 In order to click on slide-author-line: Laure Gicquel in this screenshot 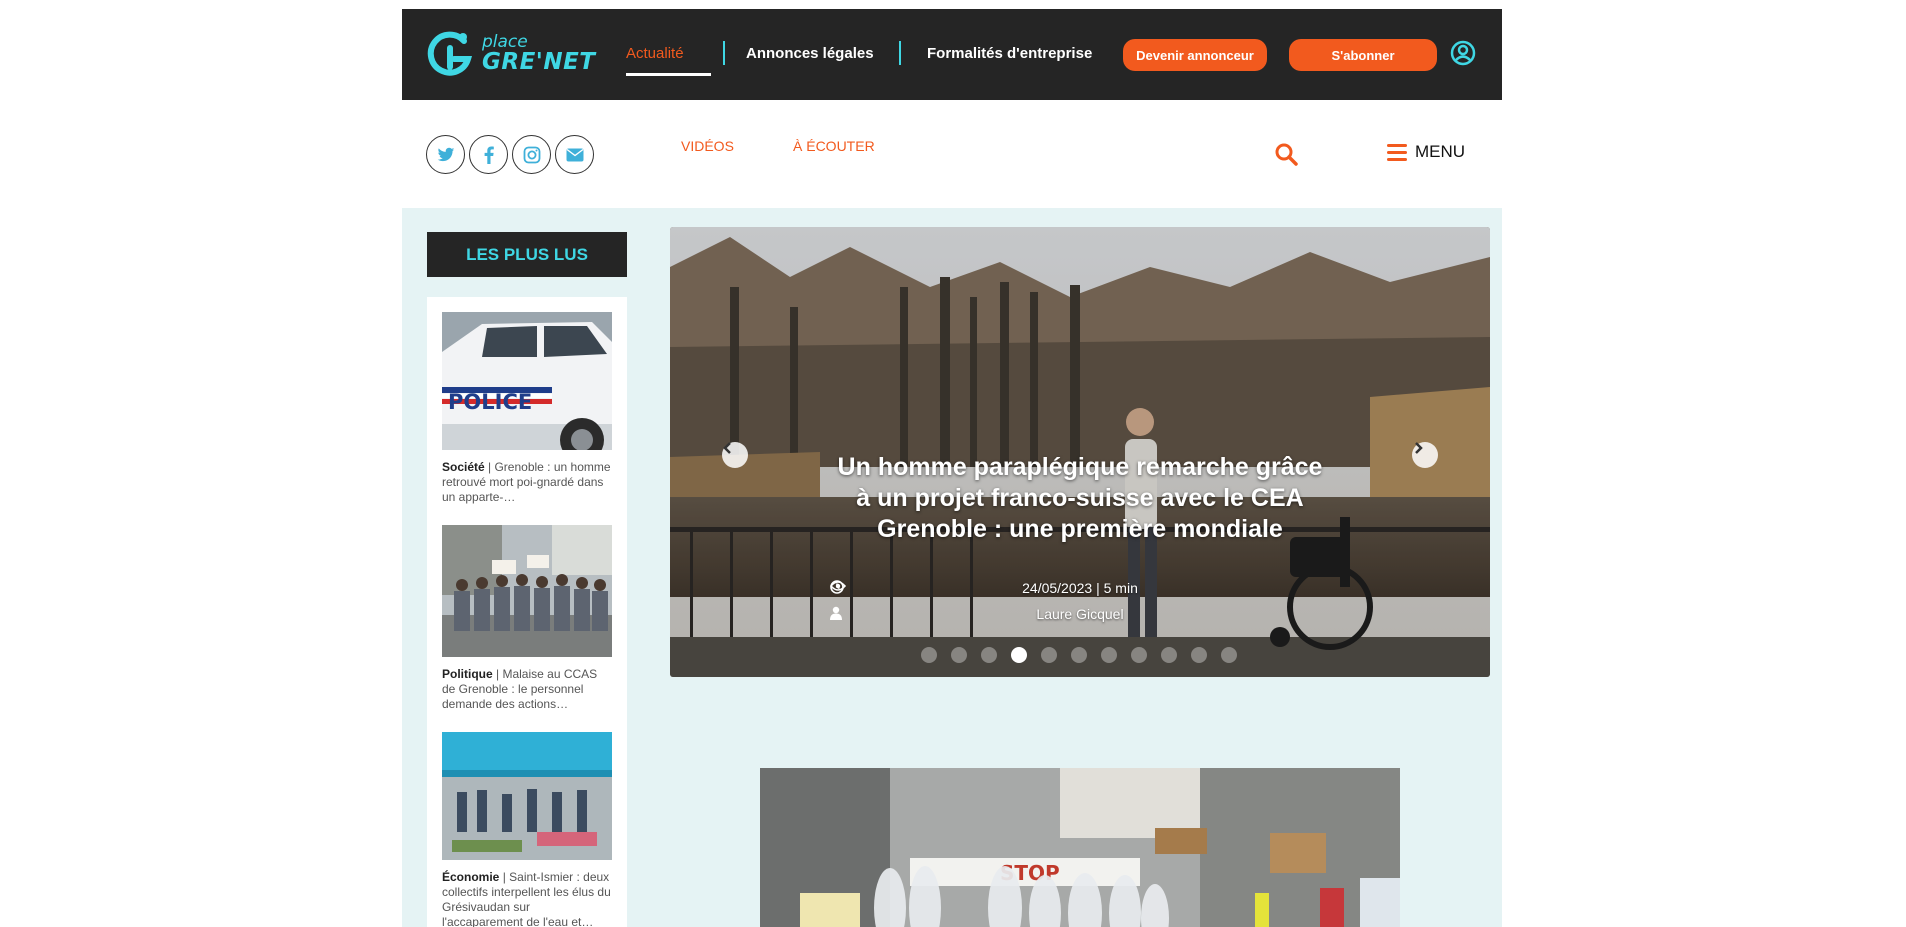, I will do `click(1080, 614)`.